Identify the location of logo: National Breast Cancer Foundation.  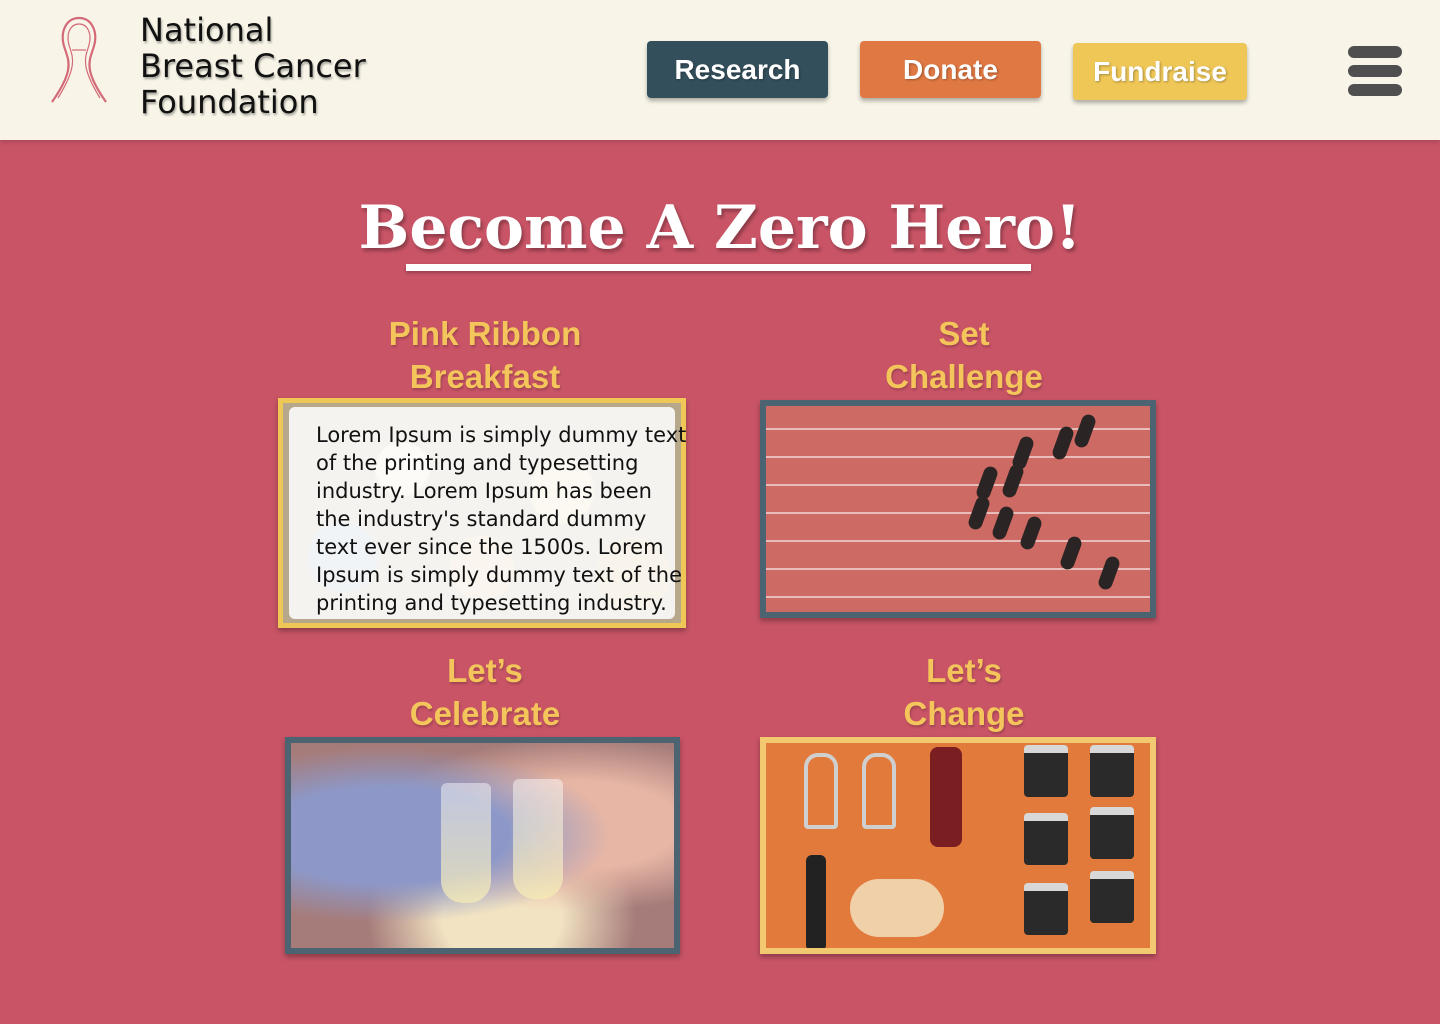
(202, 65).